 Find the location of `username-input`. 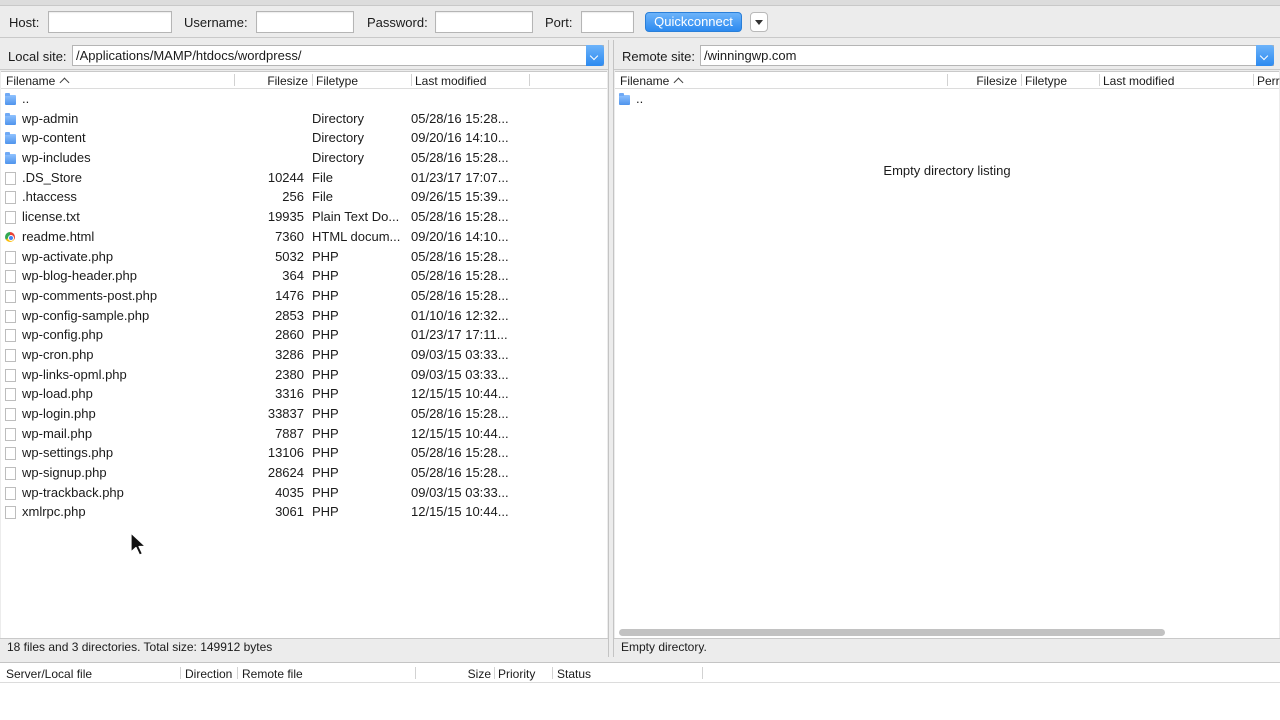

username-input is located at coordinates (305, 22).